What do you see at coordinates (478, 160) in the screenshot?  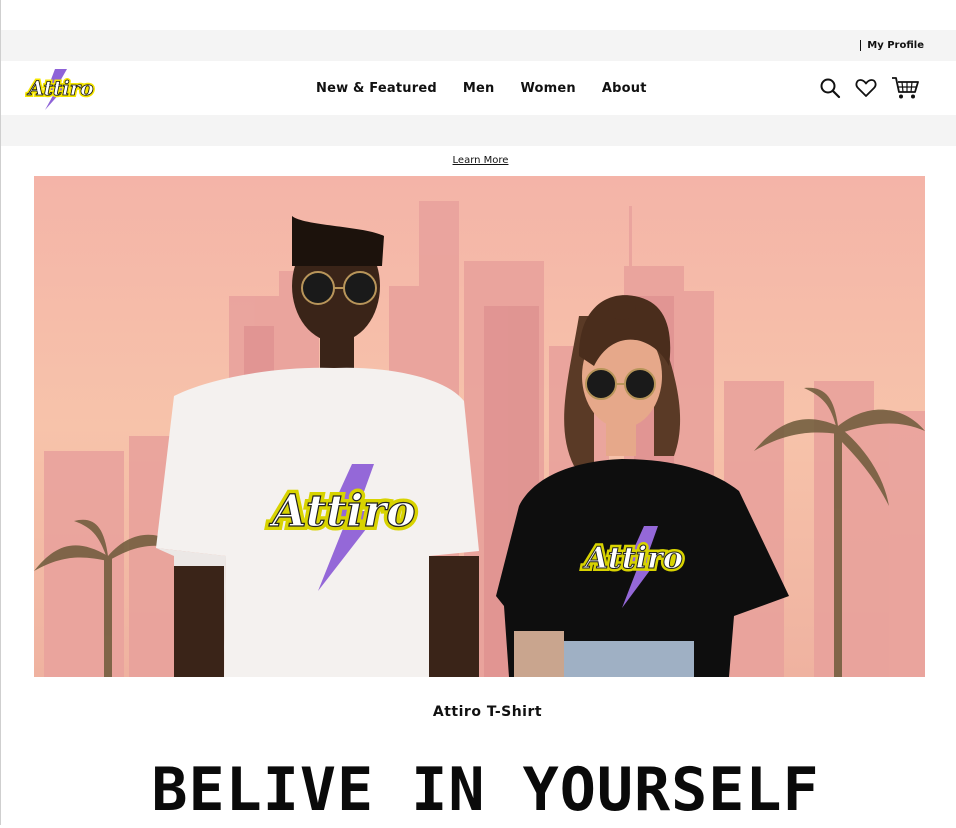 I see `learn-more-link: Learn More` at bounding box center [478, 160].